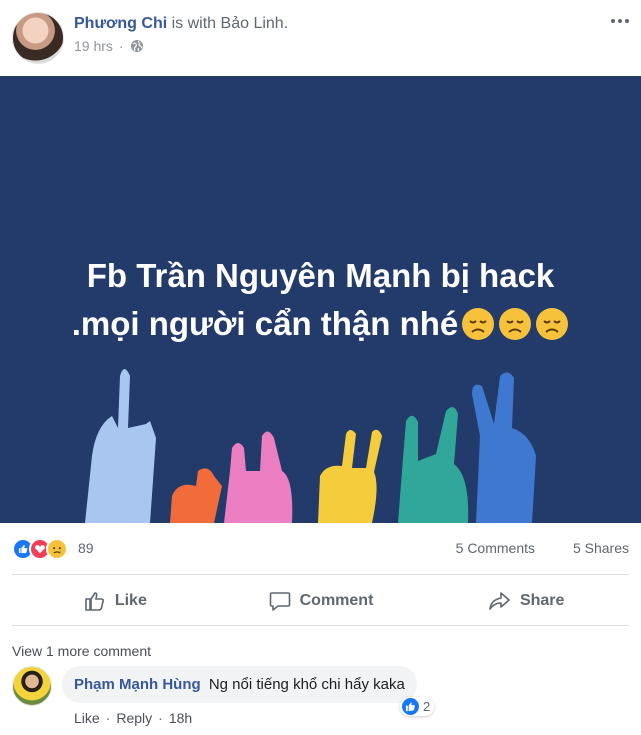  I want to click on author-avatar, so click(38, 38).